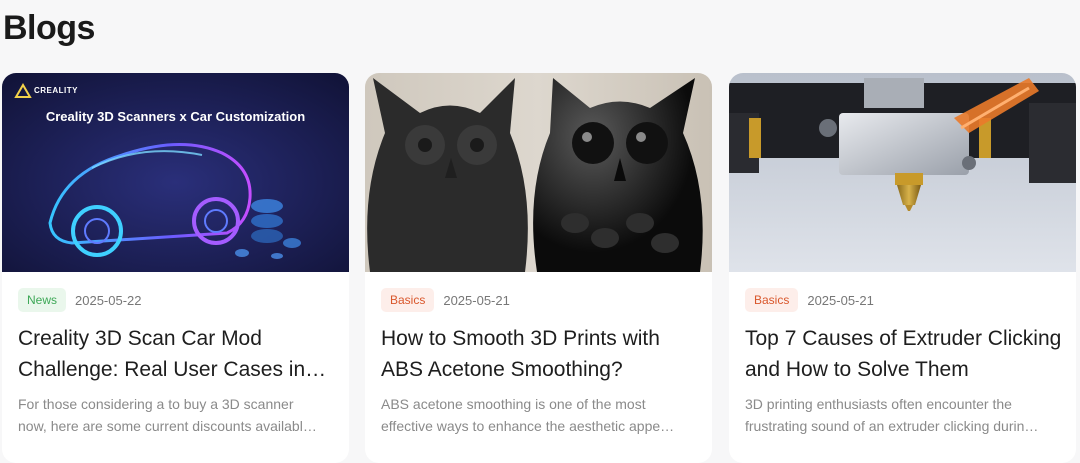  Describe the element at coordinates (513, 404) in the screenshot. I see `excerpt-line: ABS acetone smoothing is one of the most` at that location.